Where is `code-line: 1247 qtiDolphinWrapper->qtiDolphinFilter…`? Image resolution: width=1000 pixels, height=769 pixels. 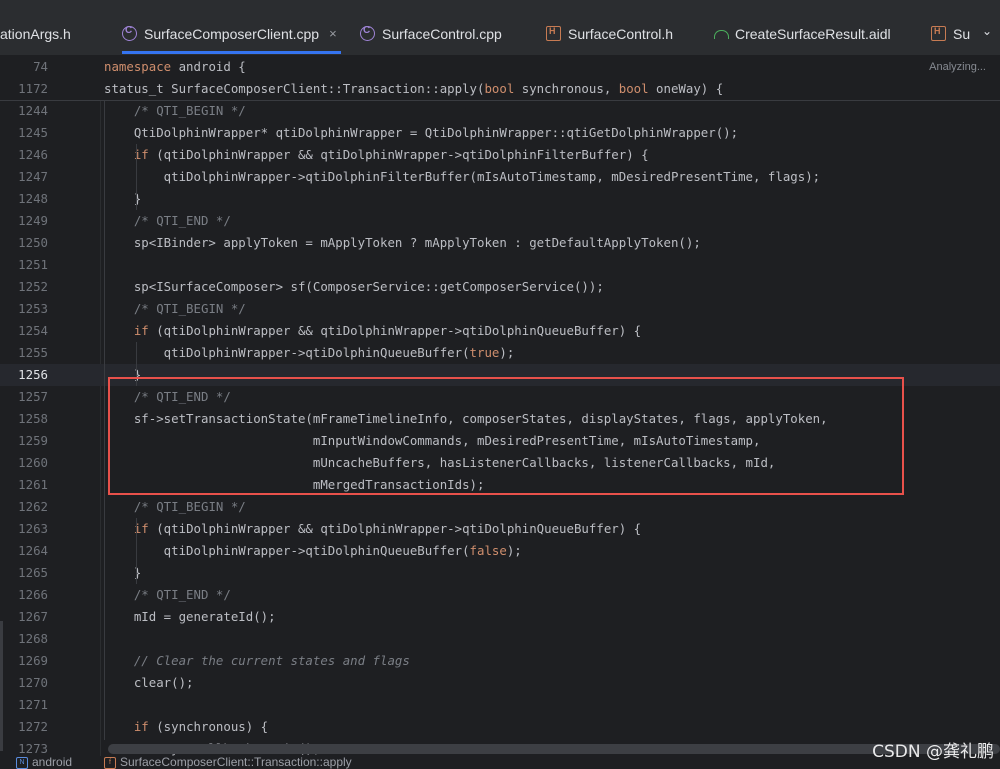
code-line: 1247 qtiDolphinWrapper->qtiDolphinFilter… is located at coordinates (500, 177).